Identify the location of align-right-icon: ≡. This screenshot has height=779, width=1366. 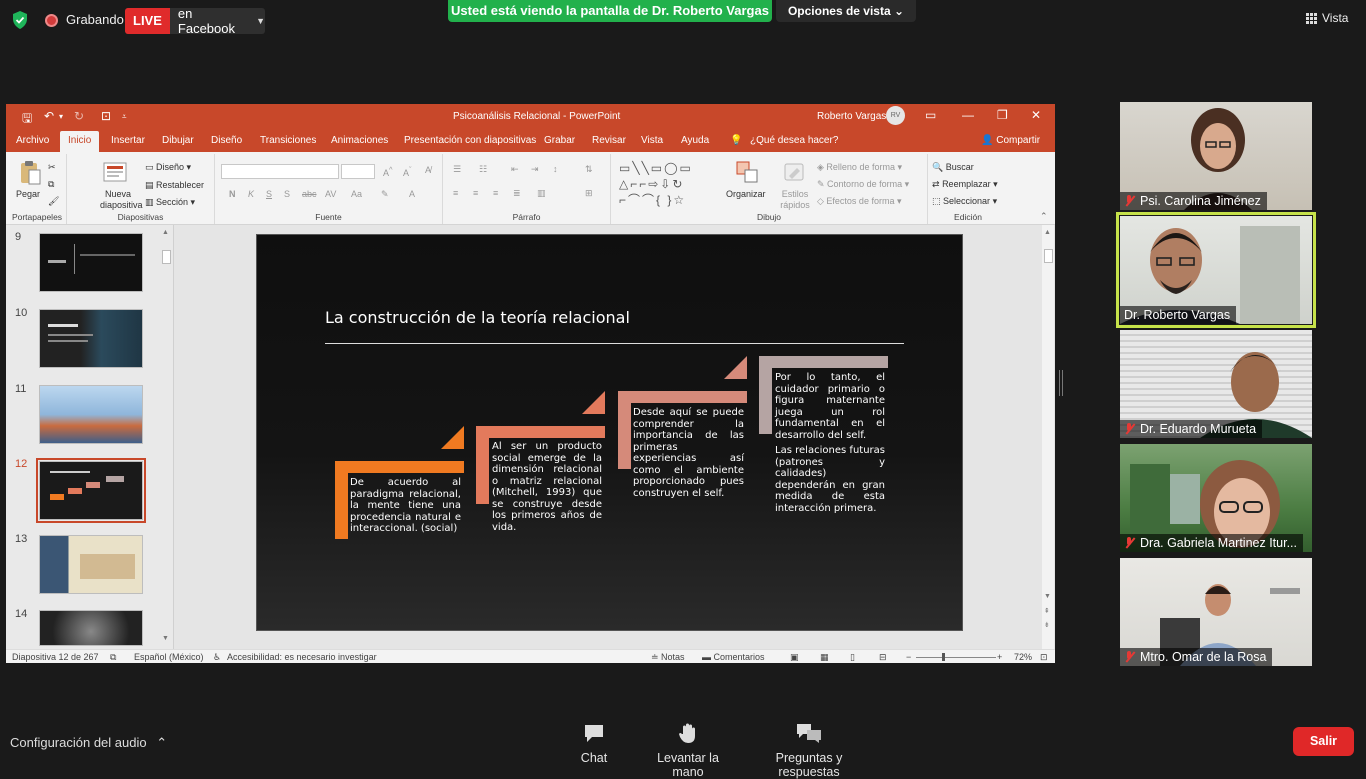
(495, 193).